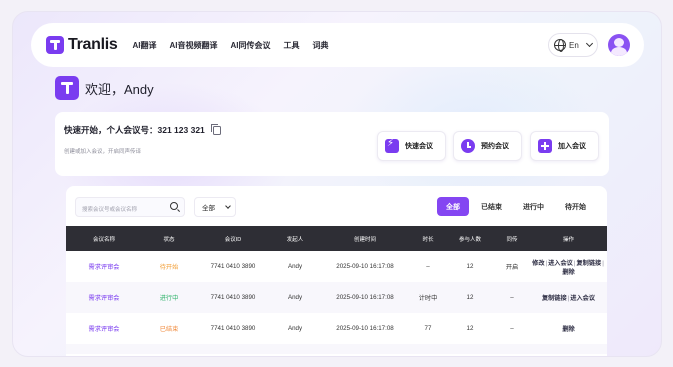 This screenshot has height=367, width=673. What do you see at coordinates (428, 298) in the screenshot?
I see `duration: 计时中` at bounding box center [428, 298].